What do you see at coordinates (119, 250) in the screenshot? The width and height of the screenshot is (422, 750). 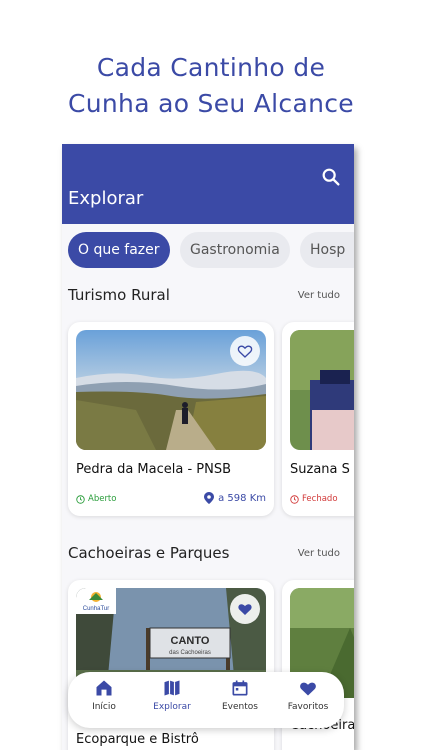 I see `chip-o-que-fazer: O que fazer` at bounding box center [119, 250].